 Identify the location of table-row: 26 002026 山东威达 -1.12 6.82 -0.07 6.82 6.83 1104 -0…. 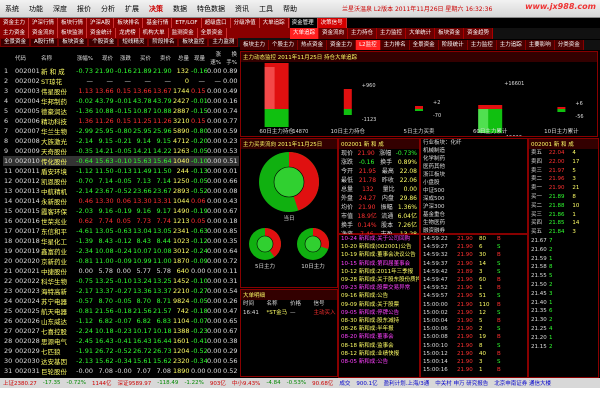
(121, 321).